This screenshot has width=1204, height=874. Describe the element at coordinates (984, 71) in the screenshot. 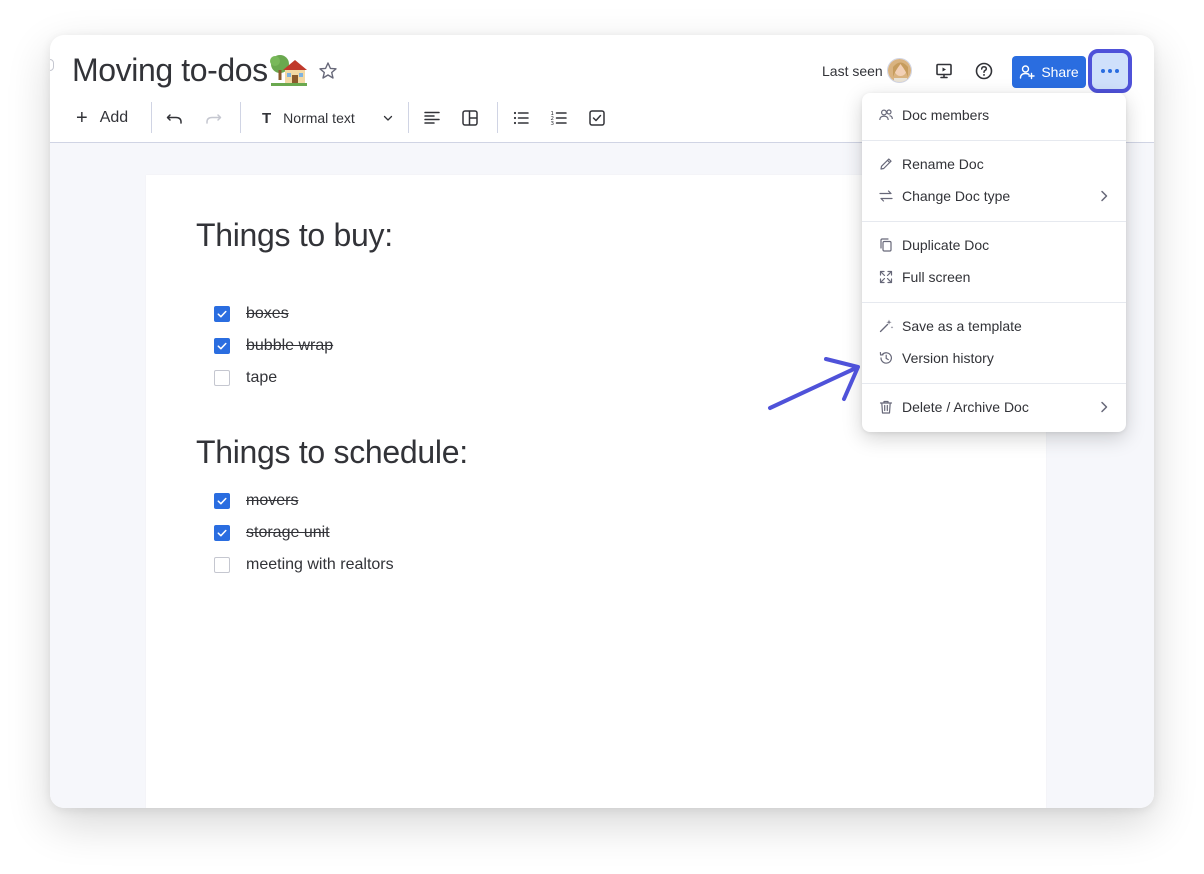

I see `help-icon` at that location.